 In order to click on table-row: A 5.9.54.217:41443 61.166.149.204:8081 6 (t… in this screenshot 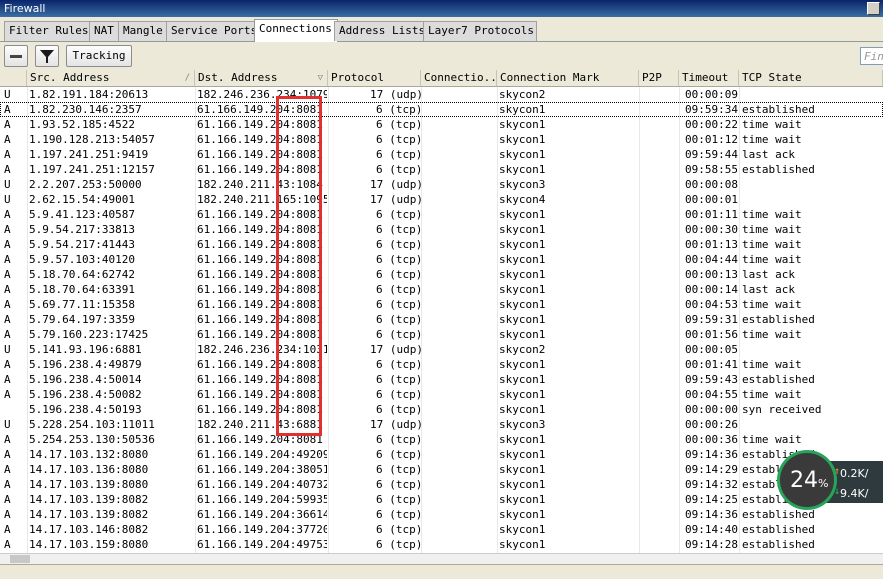, I will do `click(441, 244)`.